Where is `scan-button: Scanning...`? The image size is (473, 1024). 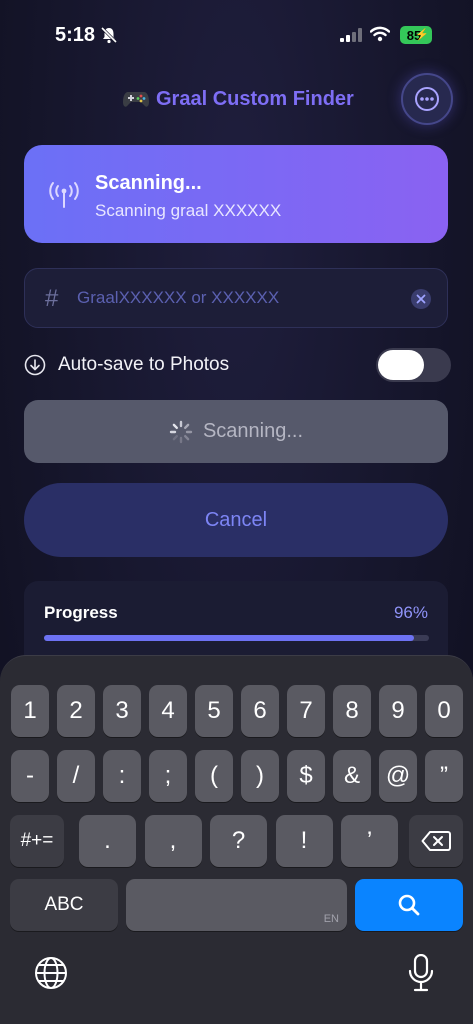
scan-button: Scanning... is located at coordinates (236, 431).